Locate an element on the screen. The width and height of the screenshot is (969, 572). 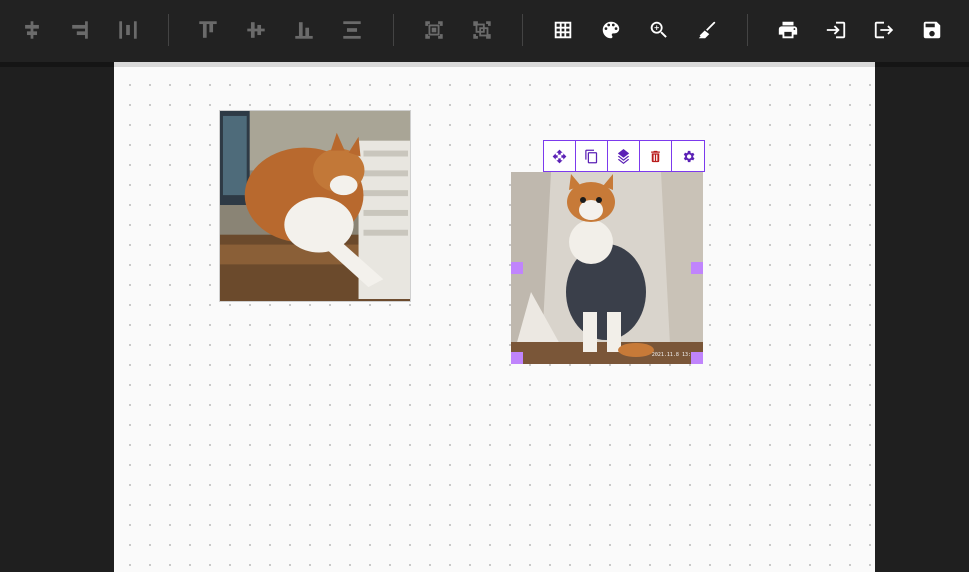
brush-icon is located at coordinates (707, 30).